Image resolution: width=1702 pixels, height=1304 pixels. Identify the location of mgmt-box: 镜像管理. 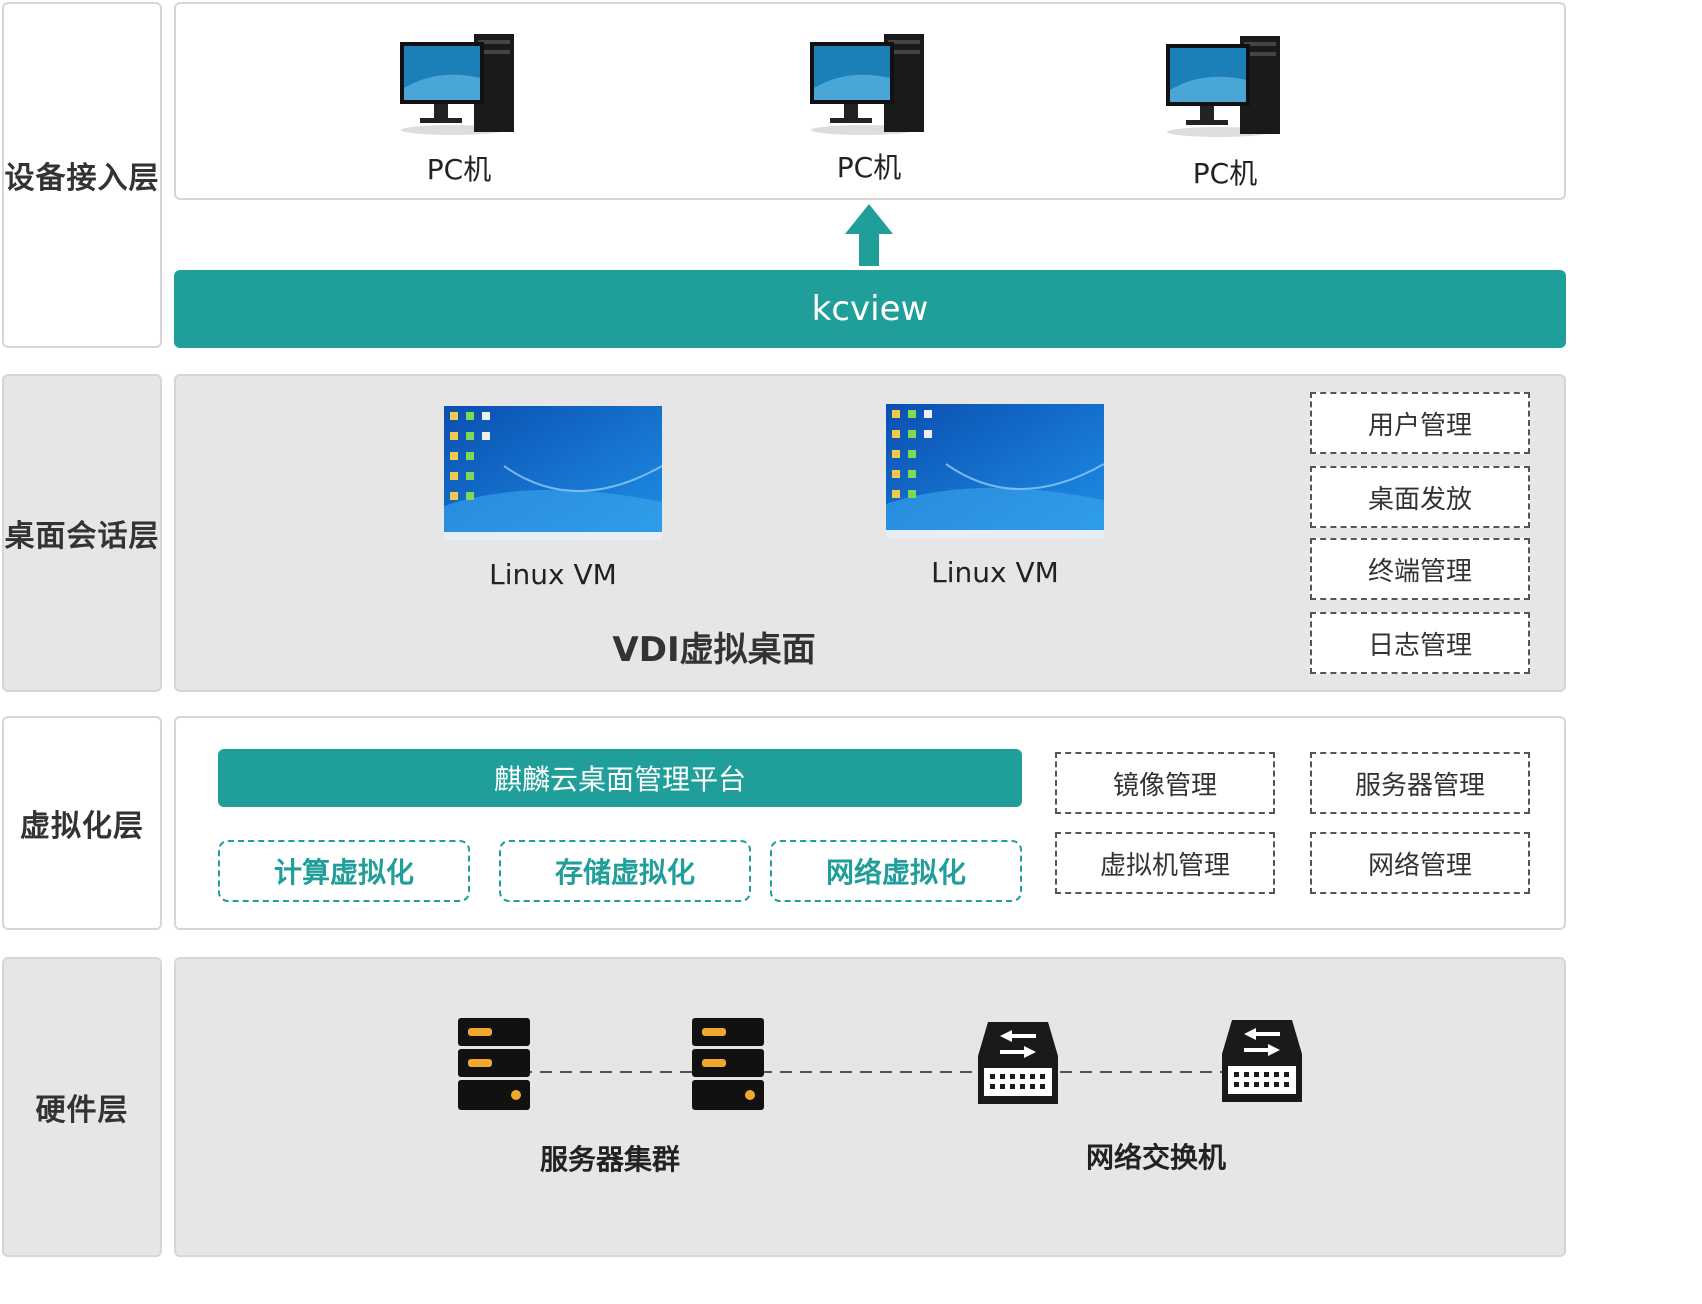
(1165, 783).